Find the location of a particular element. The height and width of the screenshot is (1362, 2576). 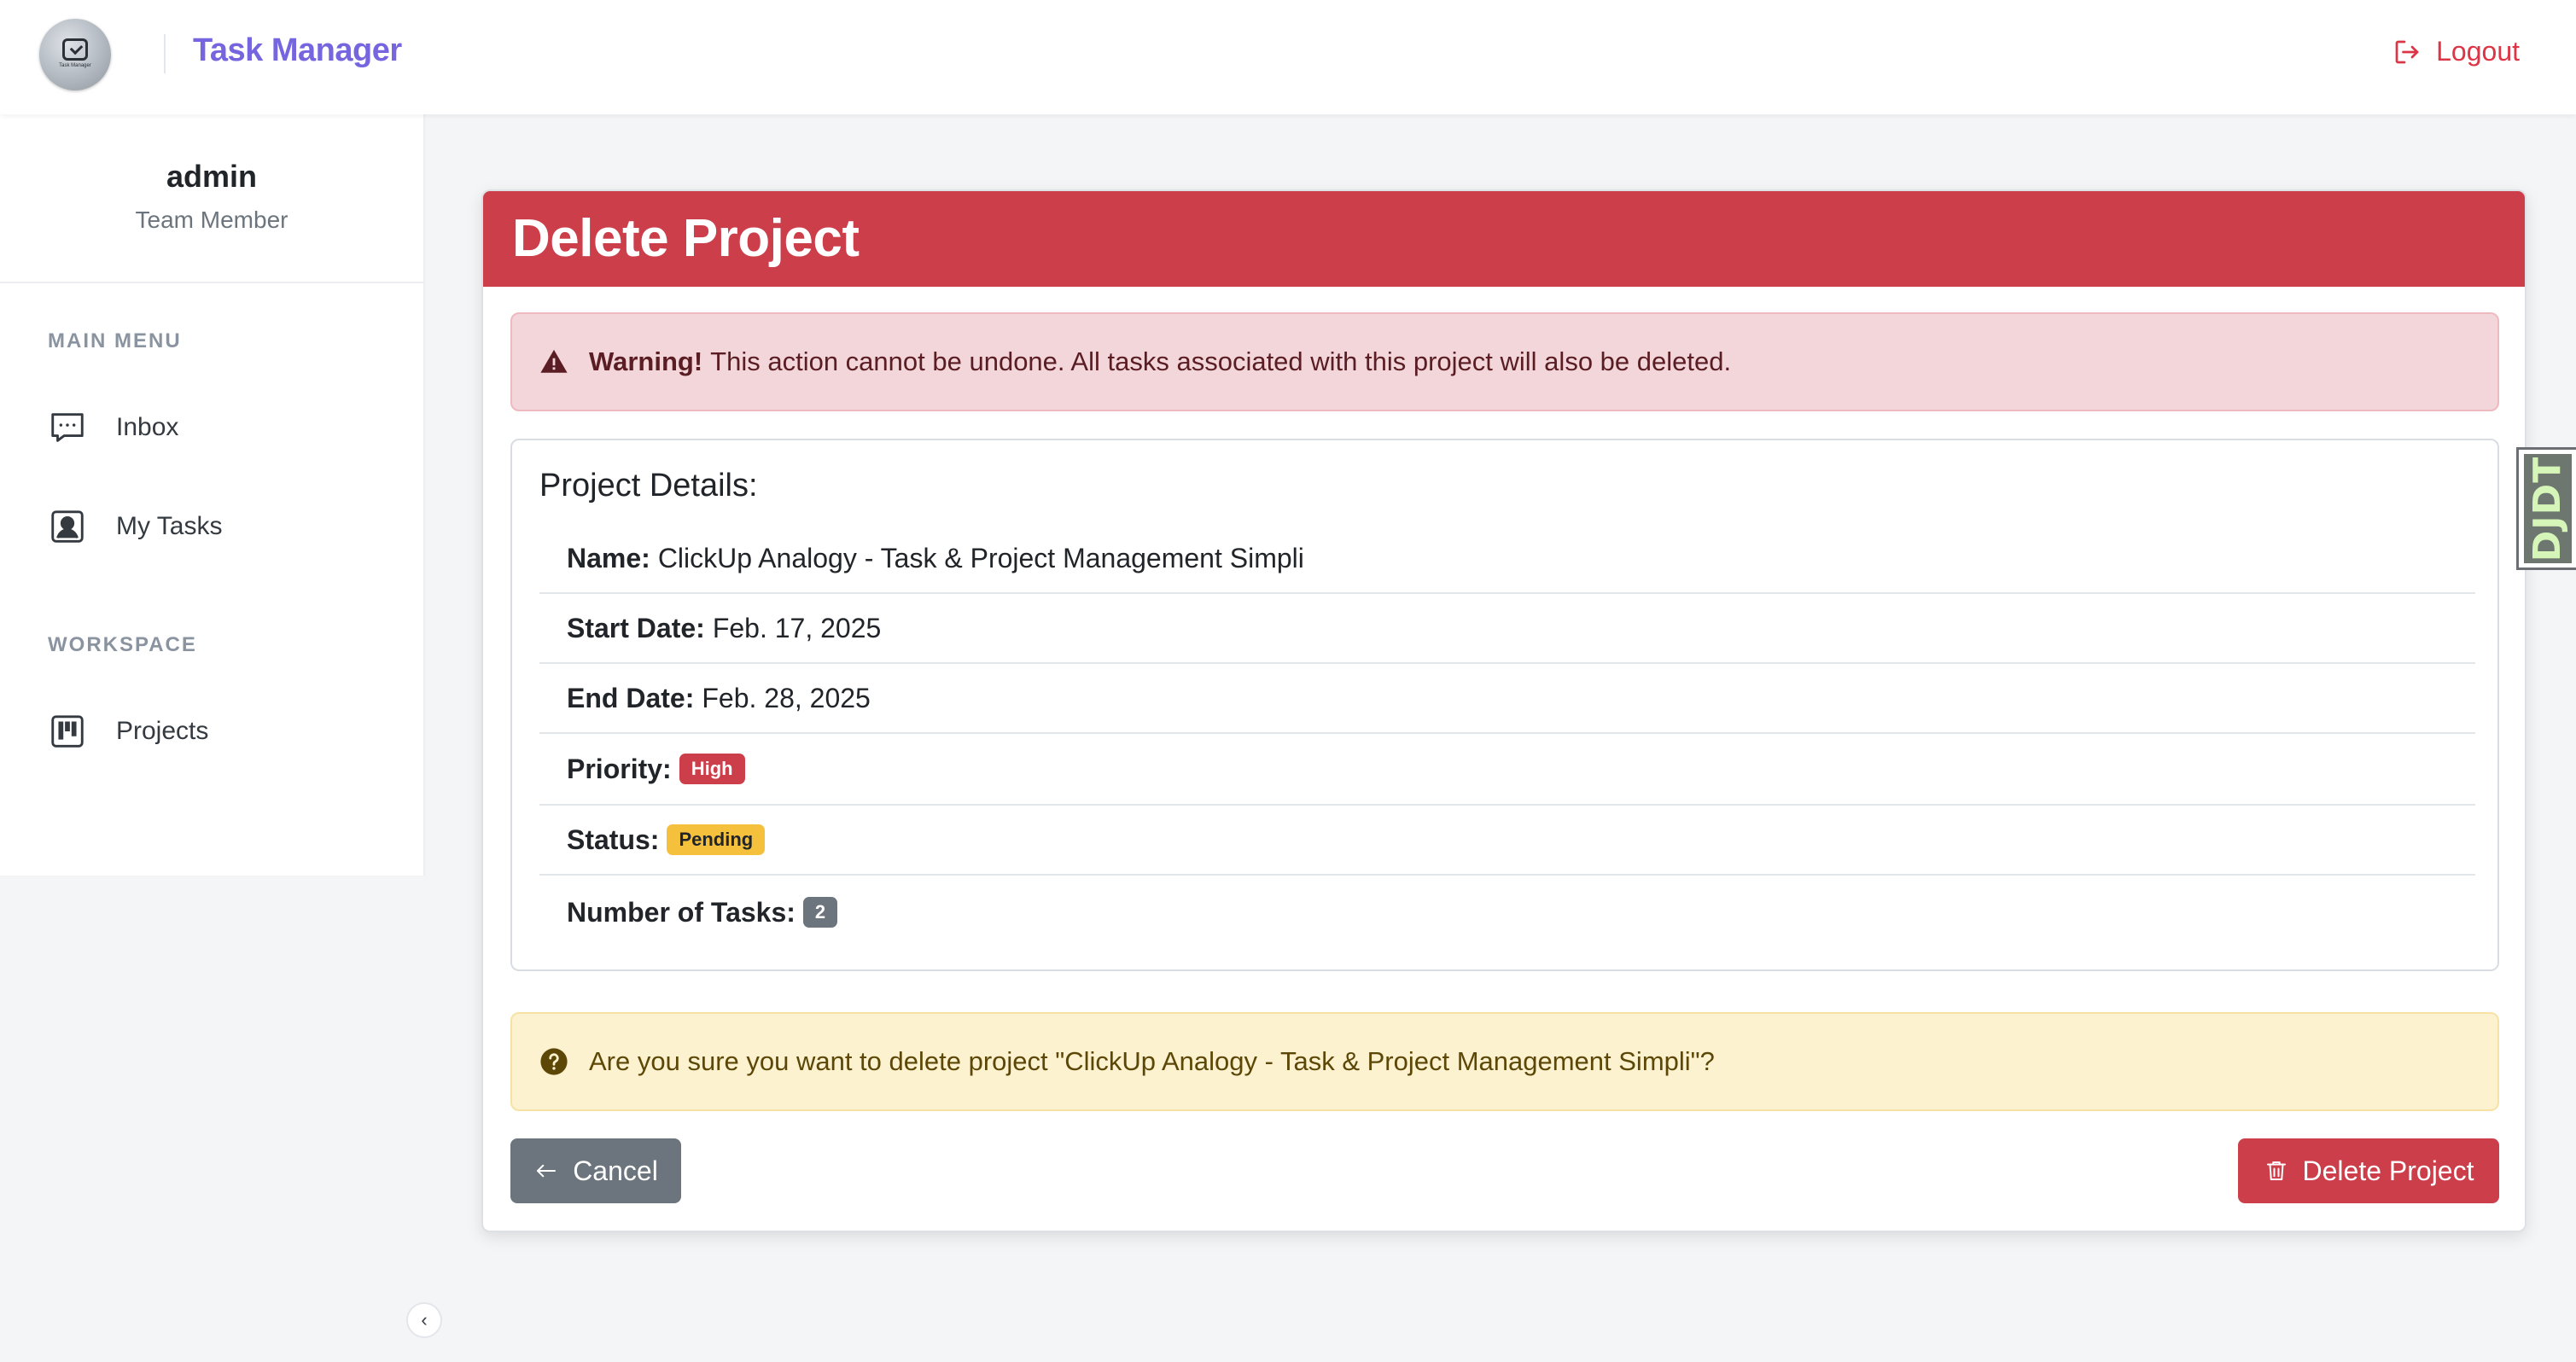

card-title: Delete Project is located at coordinates (1504, 239).